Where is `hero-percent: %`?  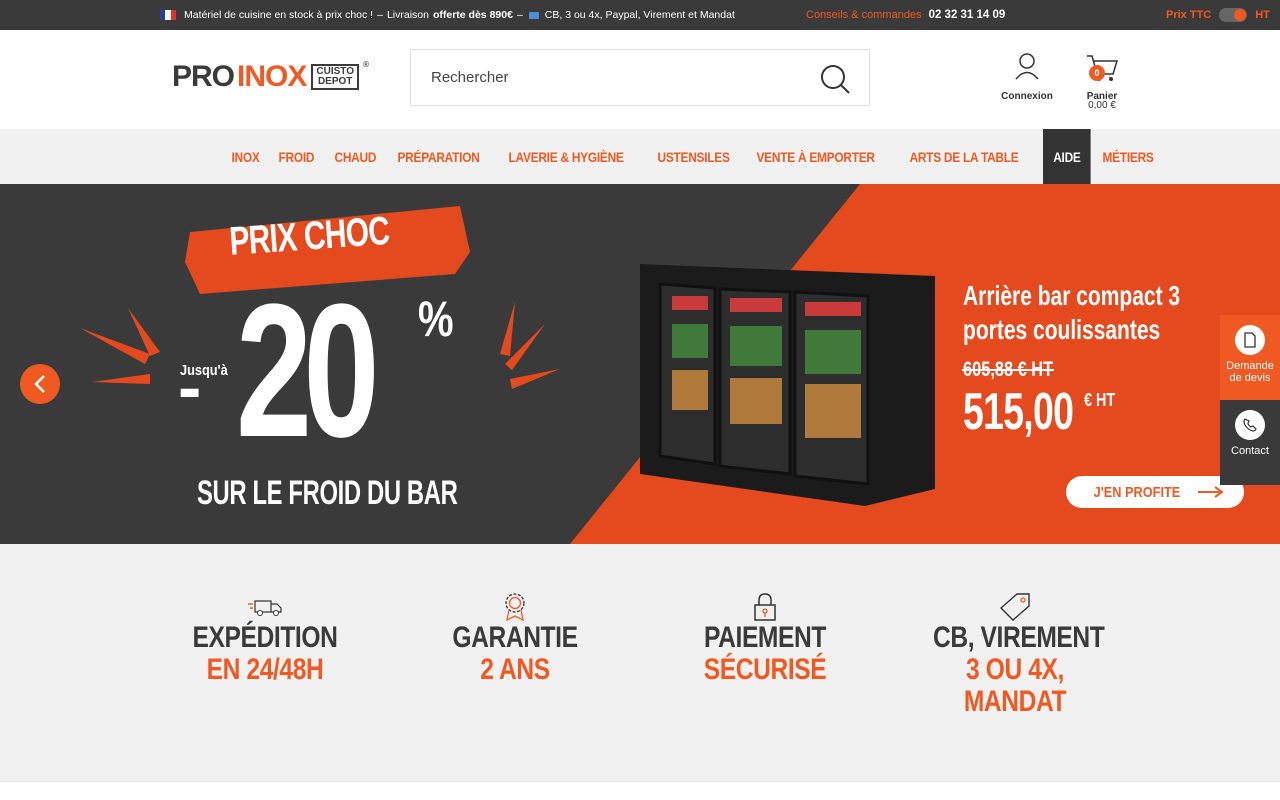
hero-percent: % is located at coordinates (436, 319).